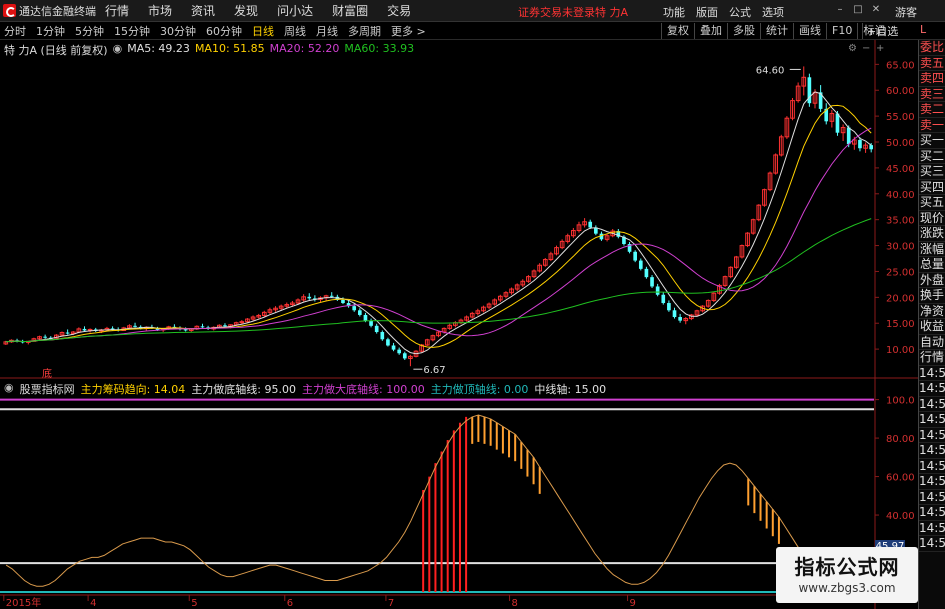 This screenshot has width=945, height=609. Describe the element at coordinates (932, 203) in the screenshot. I see `sidebar-item: 买五` at that location.